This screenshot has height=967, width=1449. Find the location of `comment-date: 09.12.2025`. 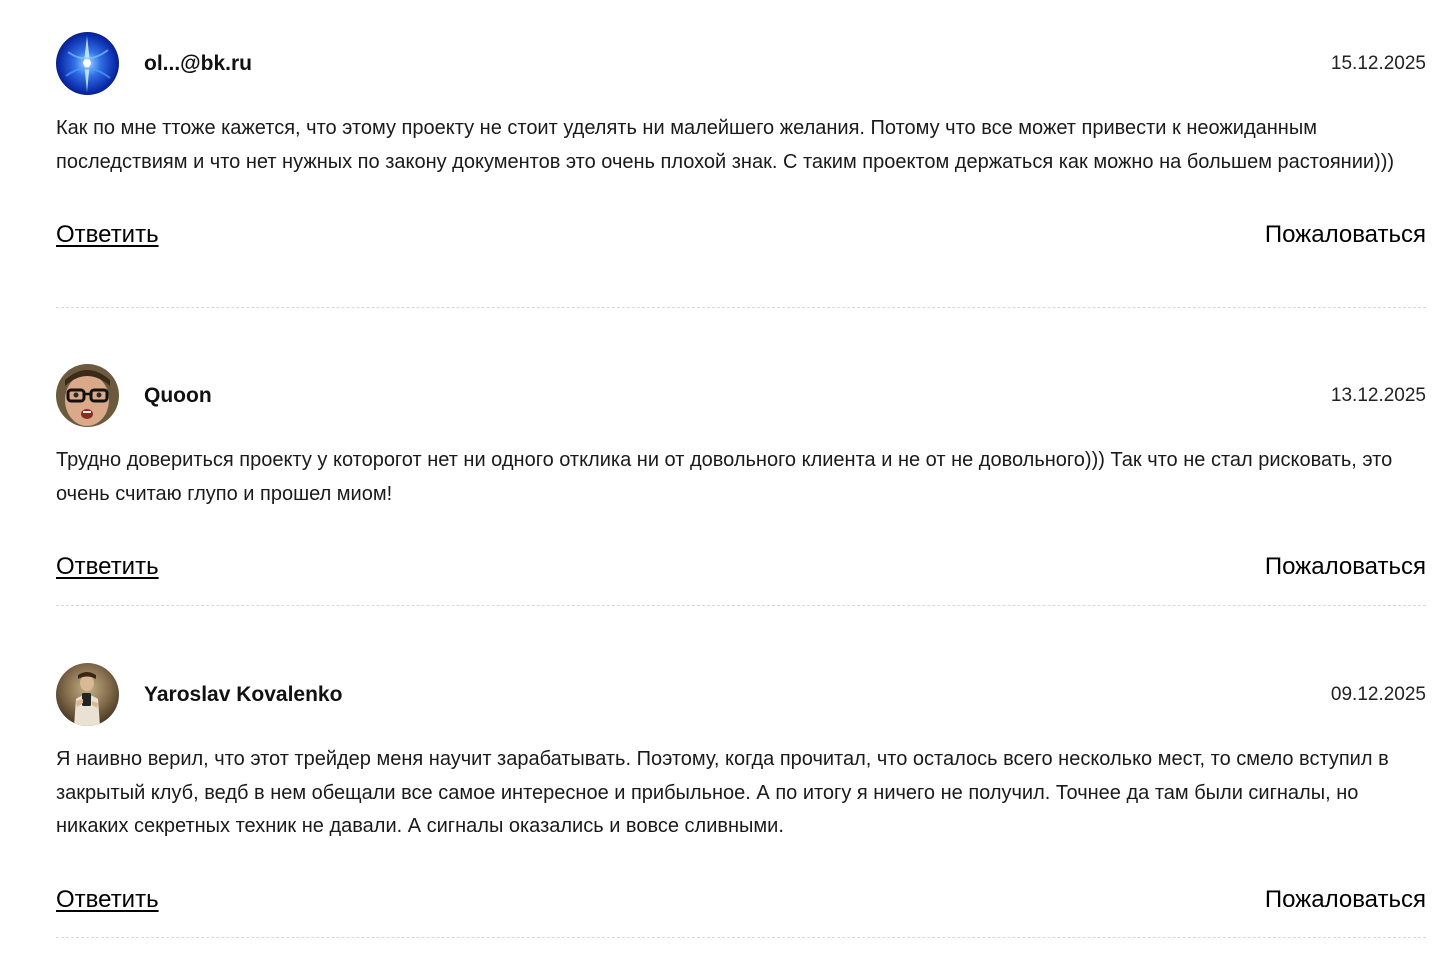

comment-date: 09.12.2025 is located at coordinates (1378, 694).